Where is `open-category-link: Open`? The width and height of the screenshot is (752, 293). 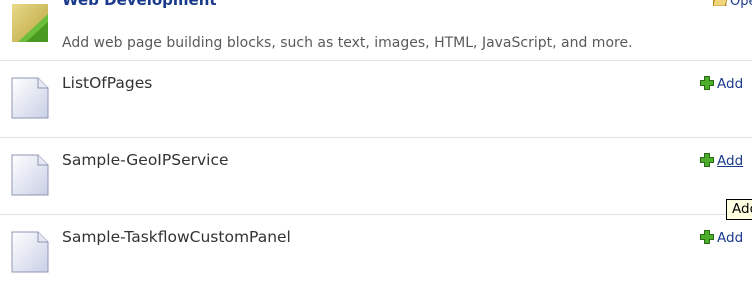
open-category-link: Open is located at coordinates (732, 4).